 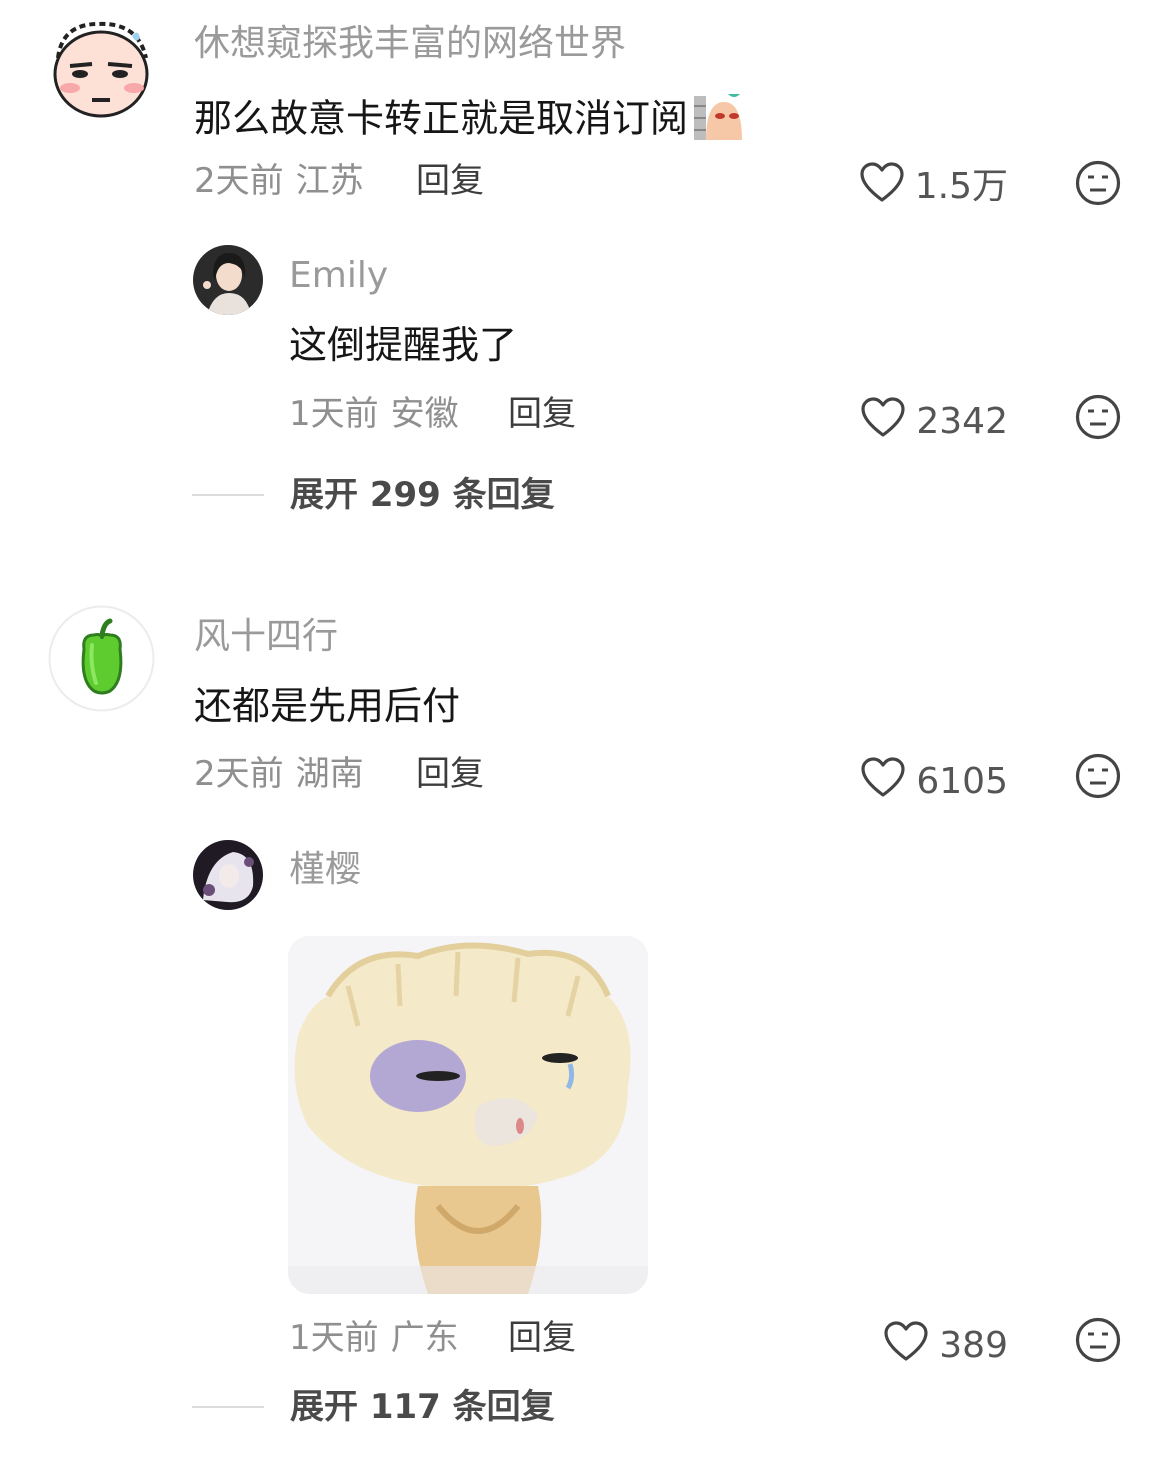 What do you see at coordinates (441, 118) in the screenshot?
I see `comment-text-content: 那么故意卡转正就是取消订阅` at bounding box center [441, 118].